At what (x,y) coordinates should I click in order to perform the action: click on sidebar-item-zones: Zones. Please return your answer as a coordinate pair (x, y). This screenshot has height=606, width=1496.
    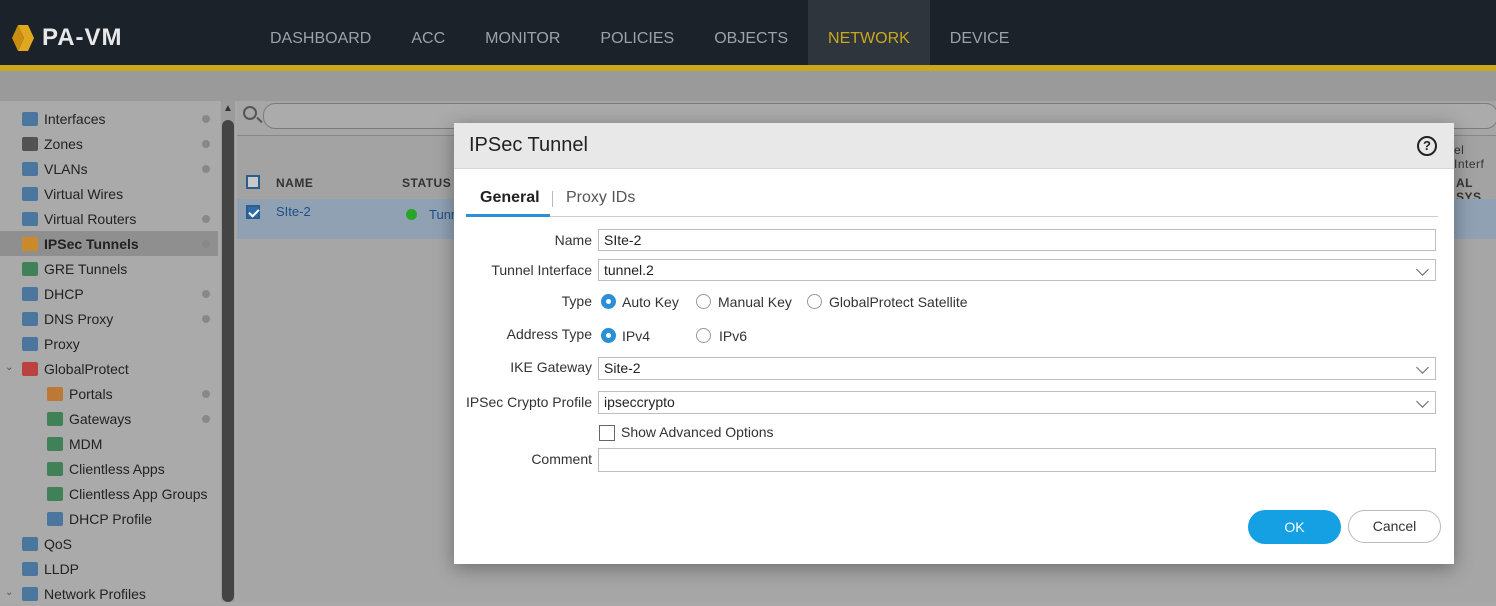
    Looking at the image, I should click on (109, 143).